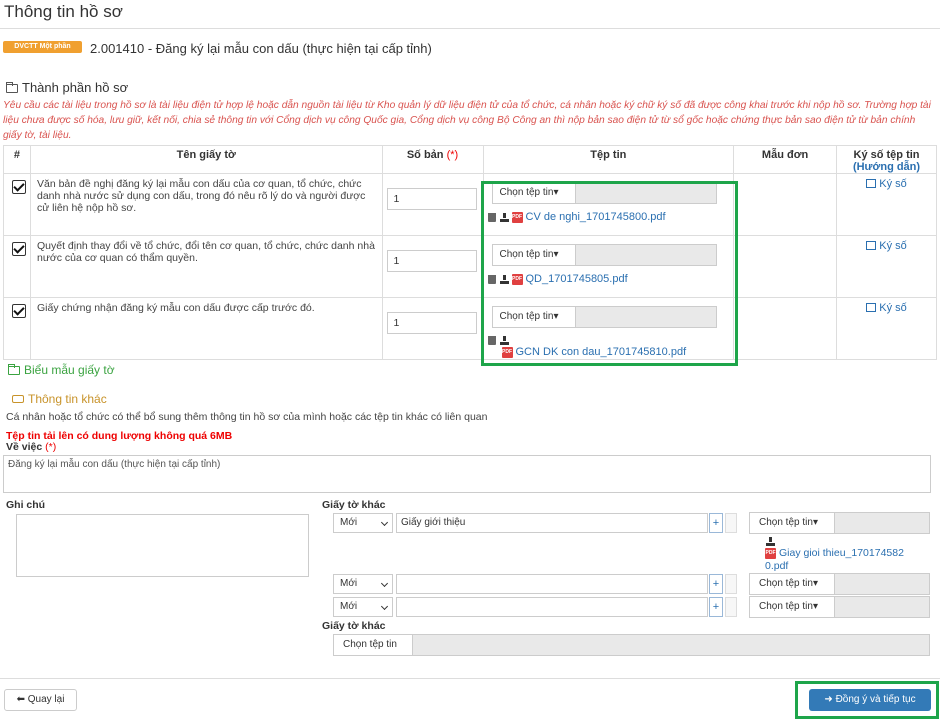  I want to click on note-label: Ghi chú, so click(26, 505).